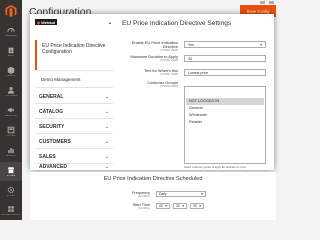 The image size is (320, 240). What do you see at coordinates (74, 127) in the screenshot?
I see `section-security: SECURITY ⌄` at bounding box center [74, 127].